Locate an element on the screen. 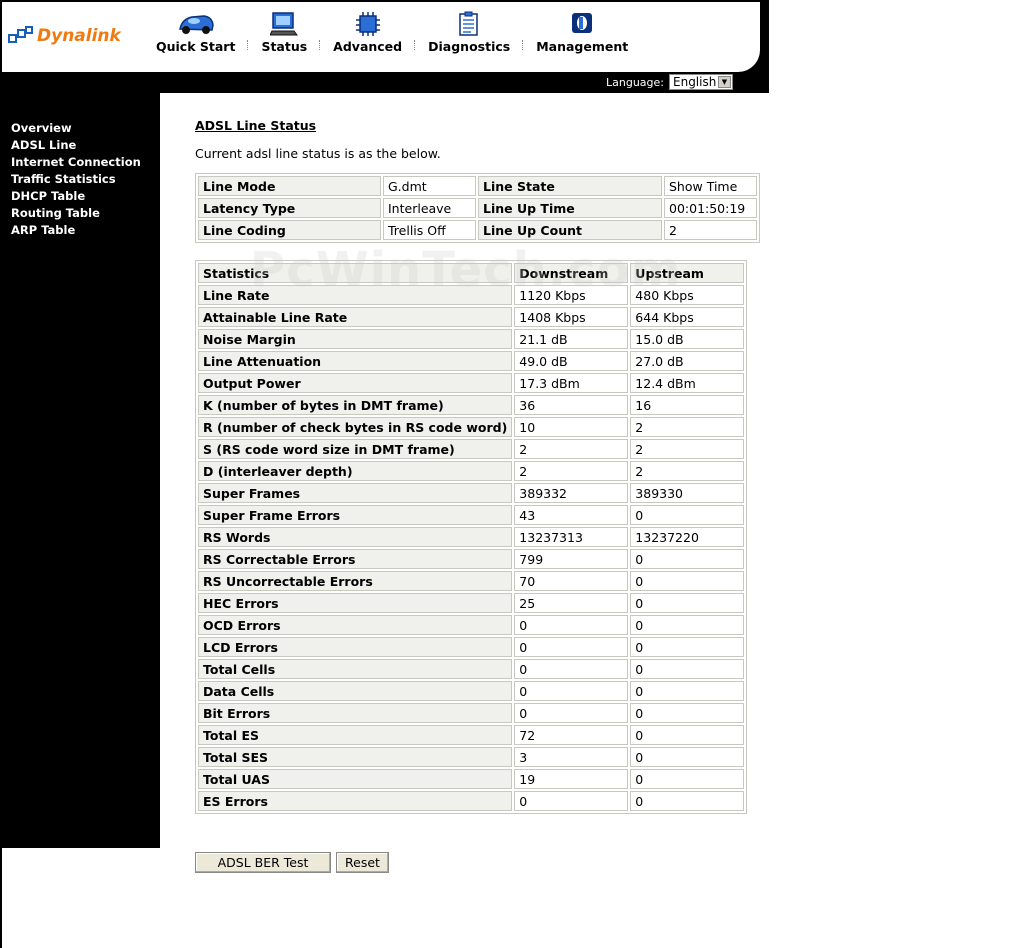  sidebar-item-dhcp-table: DHCP Table is located at coordinates (76, 196).